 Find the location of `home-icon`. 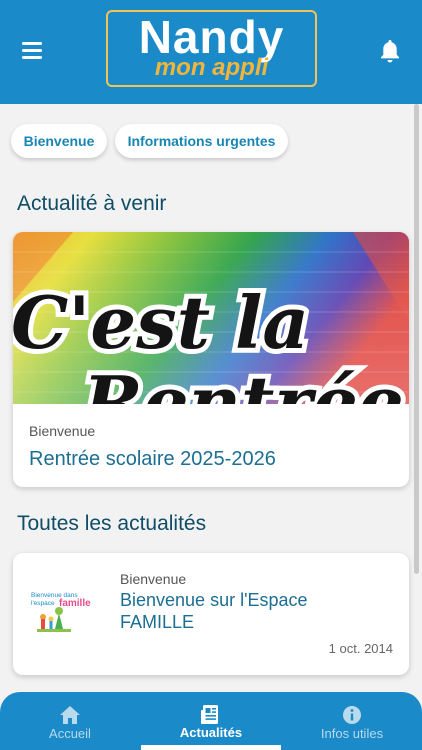

home-icon is located at coordinates (70, 715).